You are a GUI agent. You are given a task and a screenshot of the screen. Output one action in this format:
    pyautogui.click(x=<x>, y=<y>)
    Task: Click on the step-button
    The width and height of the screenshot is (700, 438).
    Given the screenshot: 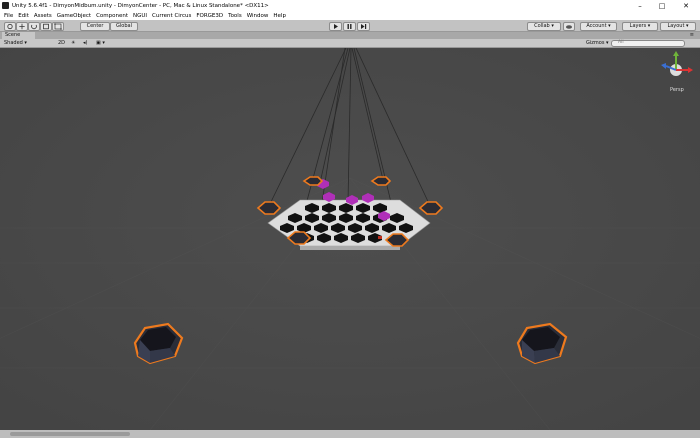 What is the action you would take?
    pyautogui.click(x=363, y=26)
    